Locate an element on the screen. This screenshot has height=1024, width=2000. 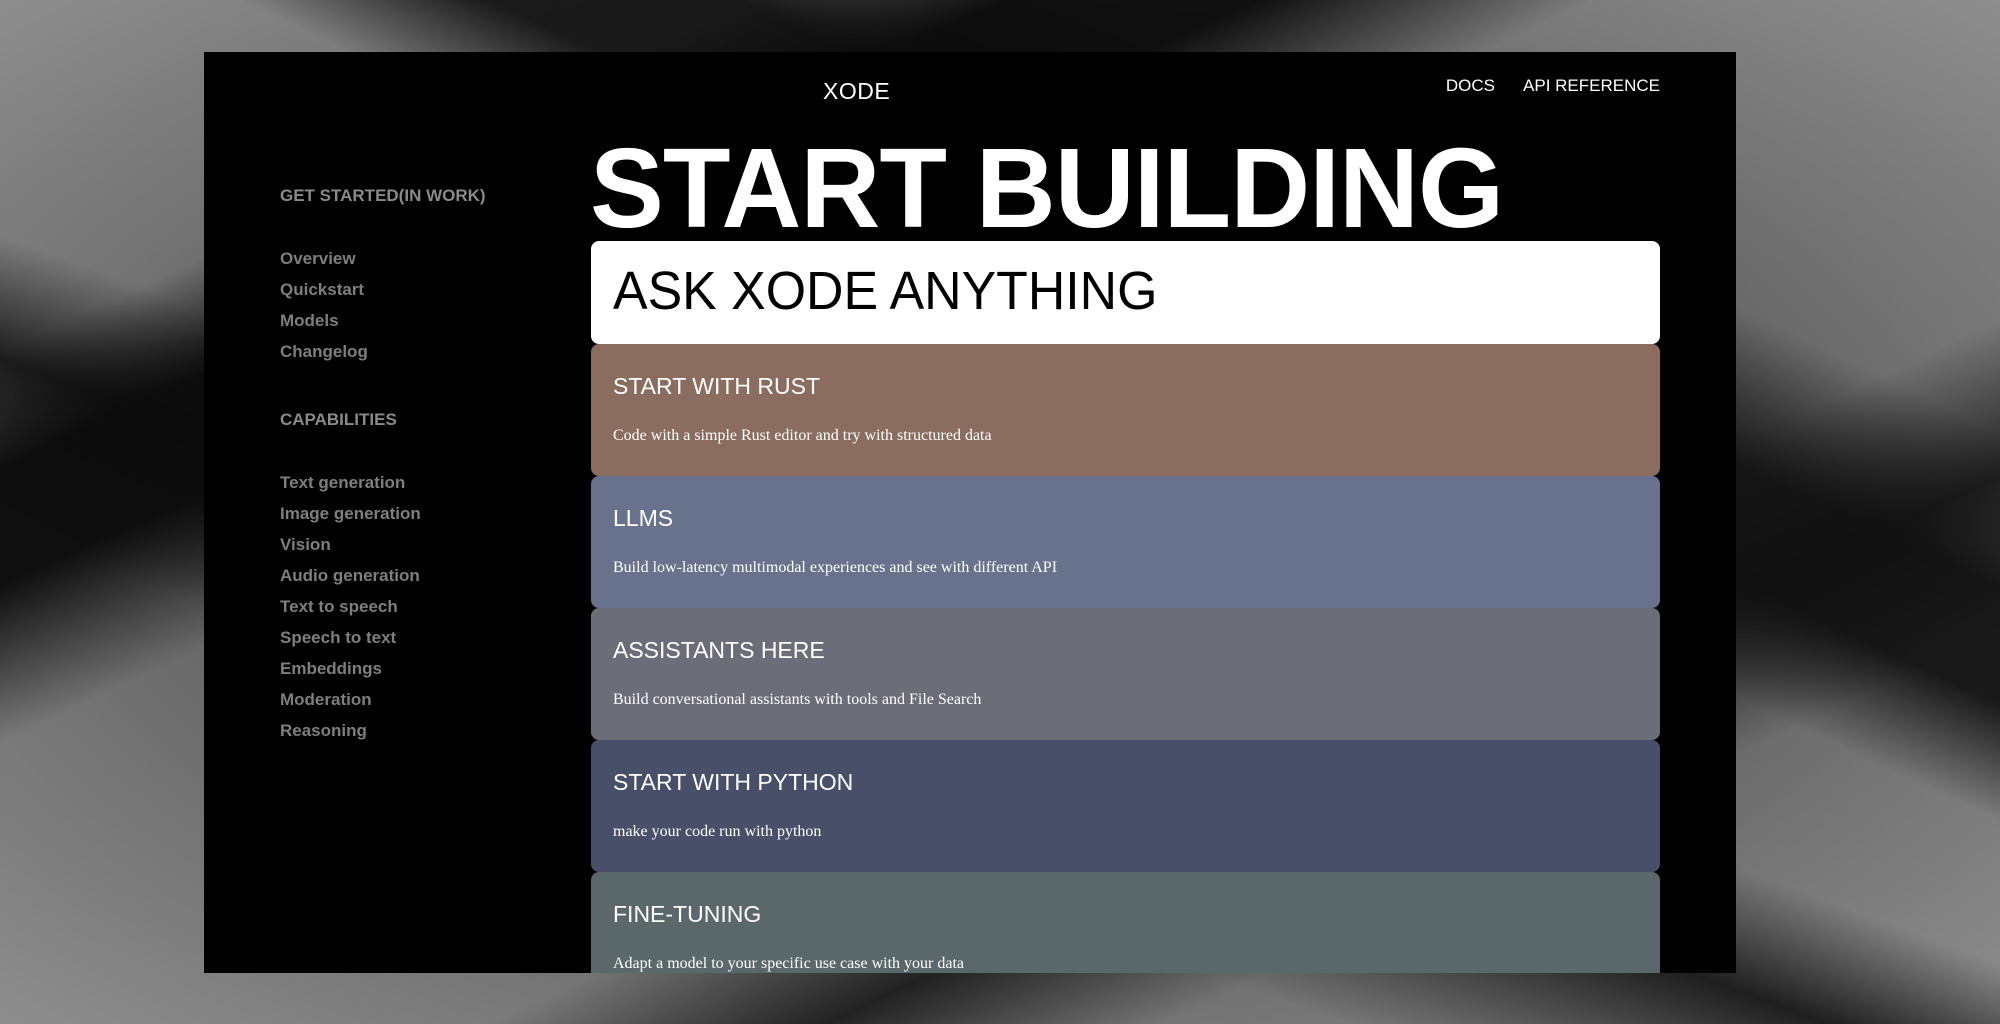
sidebar-item-image-generation: Image generation is located at coordinates (430, 518).